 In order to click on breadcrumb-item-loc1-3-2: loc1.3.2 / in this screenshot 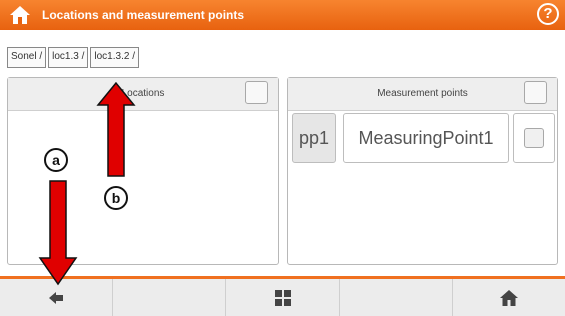, I will do `click(114, 57)`.